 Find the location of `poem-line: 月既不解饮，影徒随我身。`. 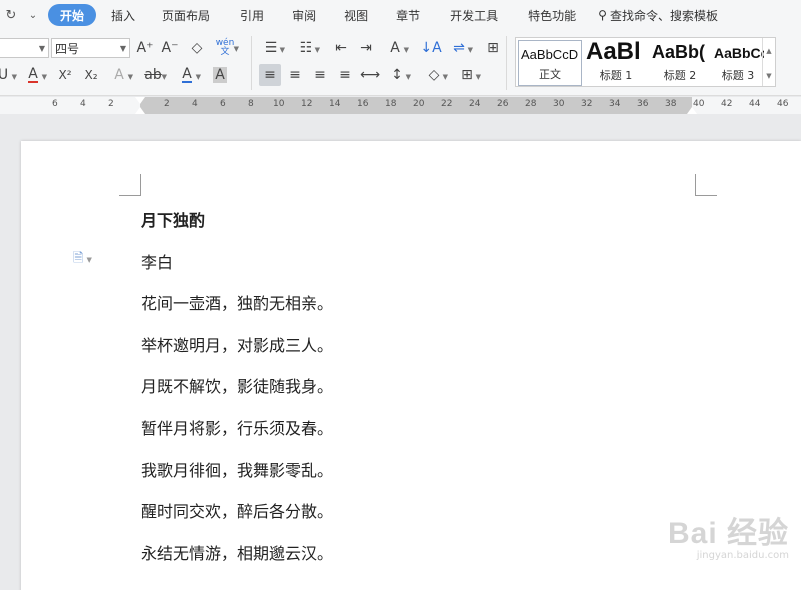

poem-line: 月既不解饮，影徒随我身。 is located at coordinates (237, 386).